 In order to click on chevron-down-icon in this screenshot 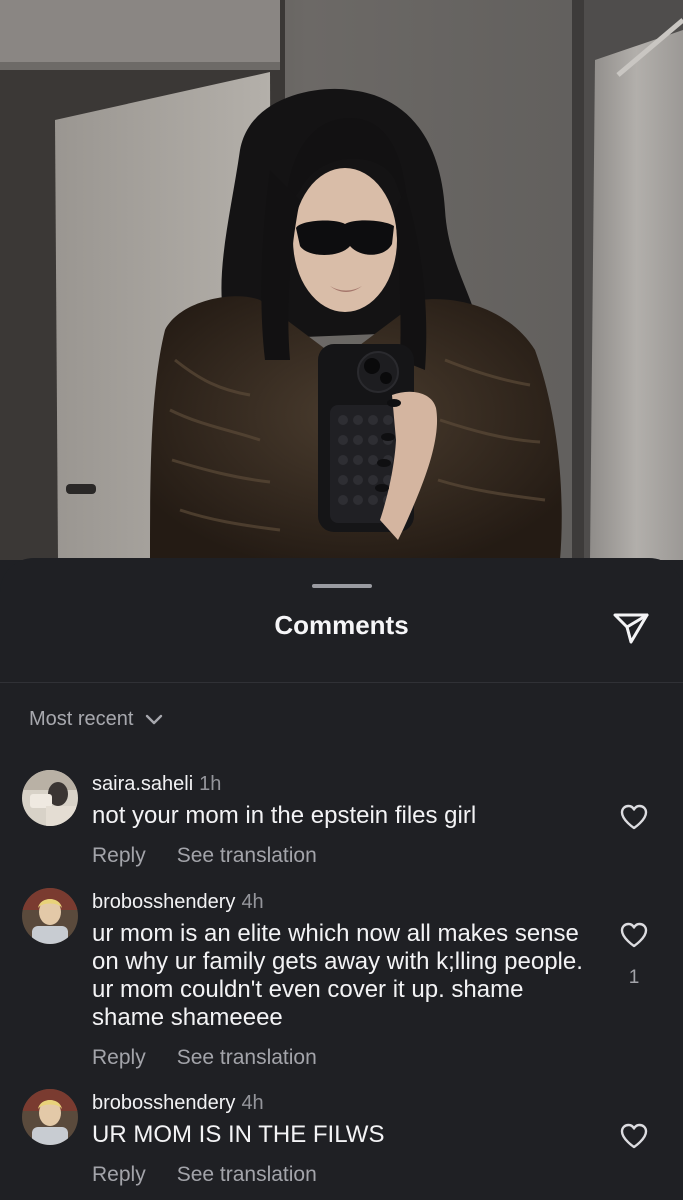, I will do `click(154, 719)`.